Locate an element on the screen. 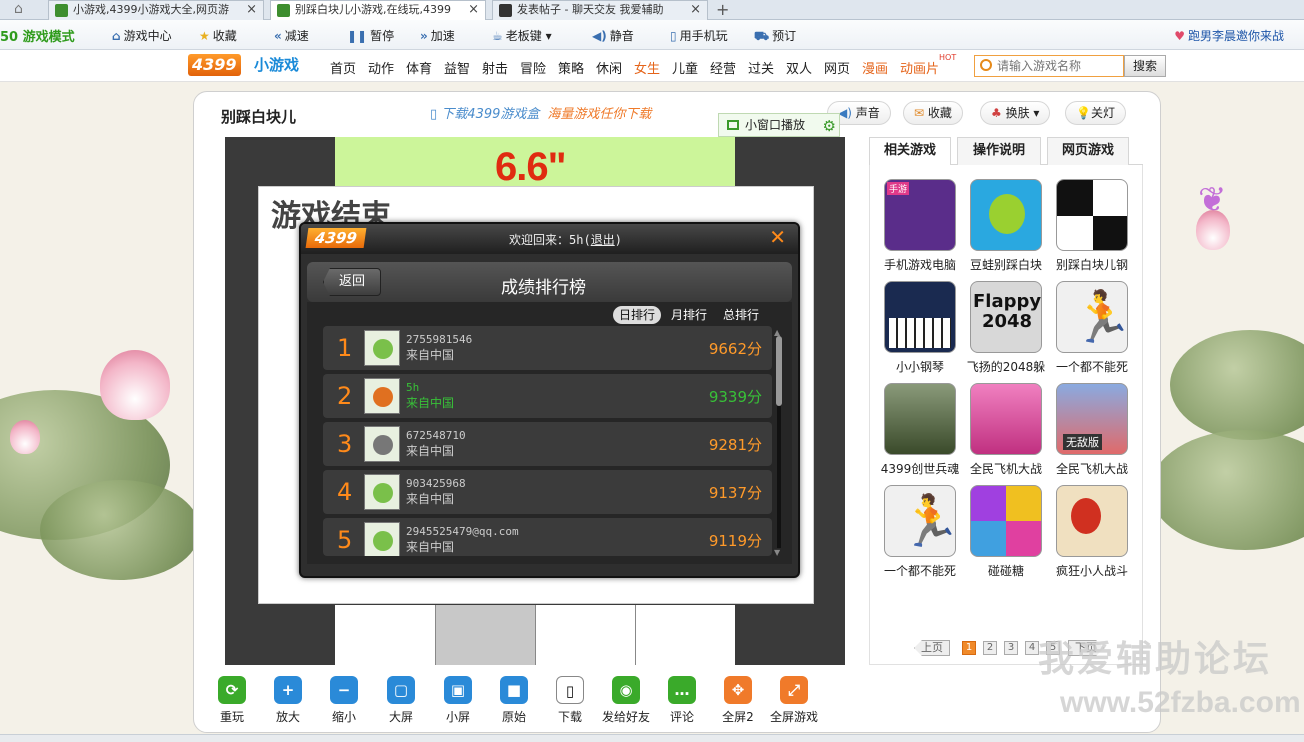 This screenshot has height=742, width=1304. game-card: 手游 手机游戏电脑 is located at coordinates (920, 226).